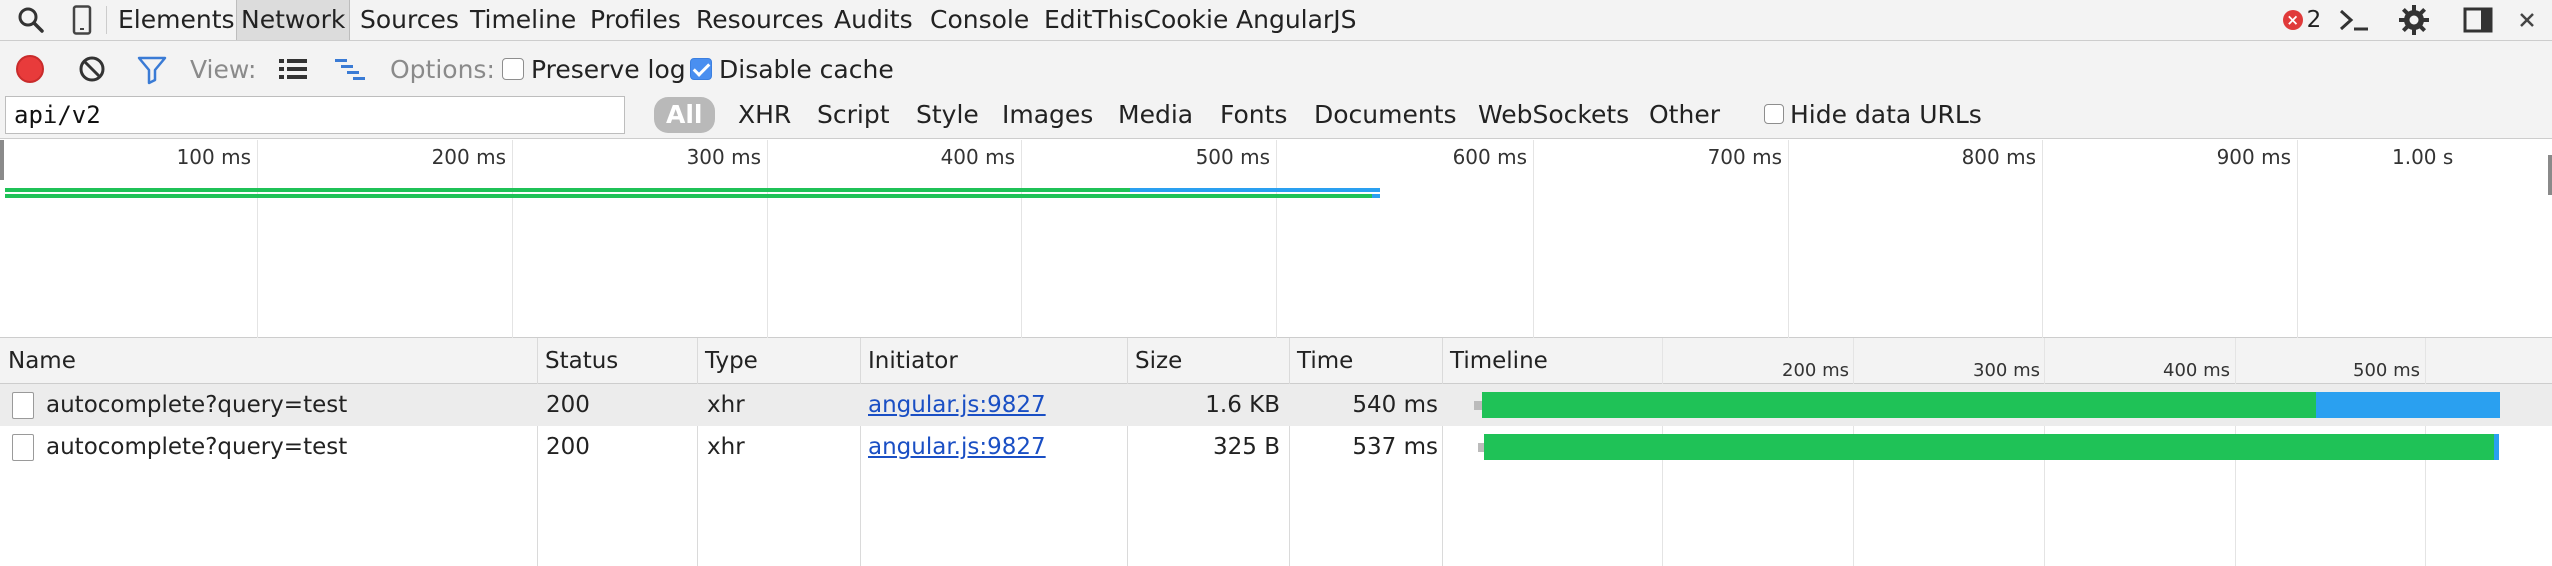 This screenshot has width=2552, height=566. I want to click on device-mode-icon, so click(82, 20).